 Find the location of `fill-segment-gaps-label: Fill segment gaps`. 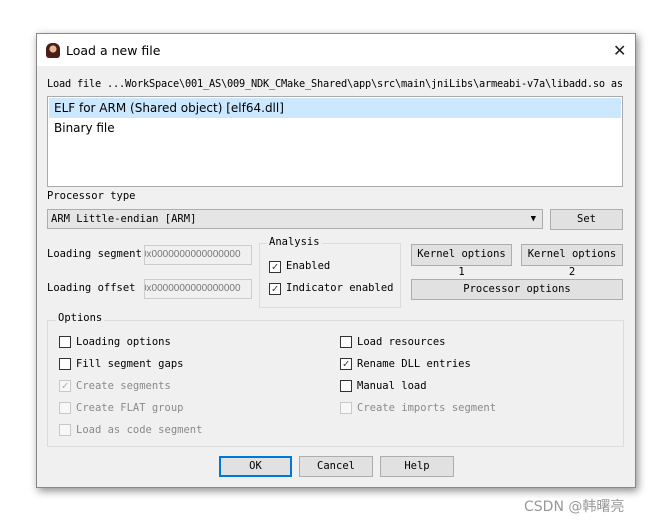

fill-segment-gaps-label: Fill segment gaps is located at coordinates (130, 364).